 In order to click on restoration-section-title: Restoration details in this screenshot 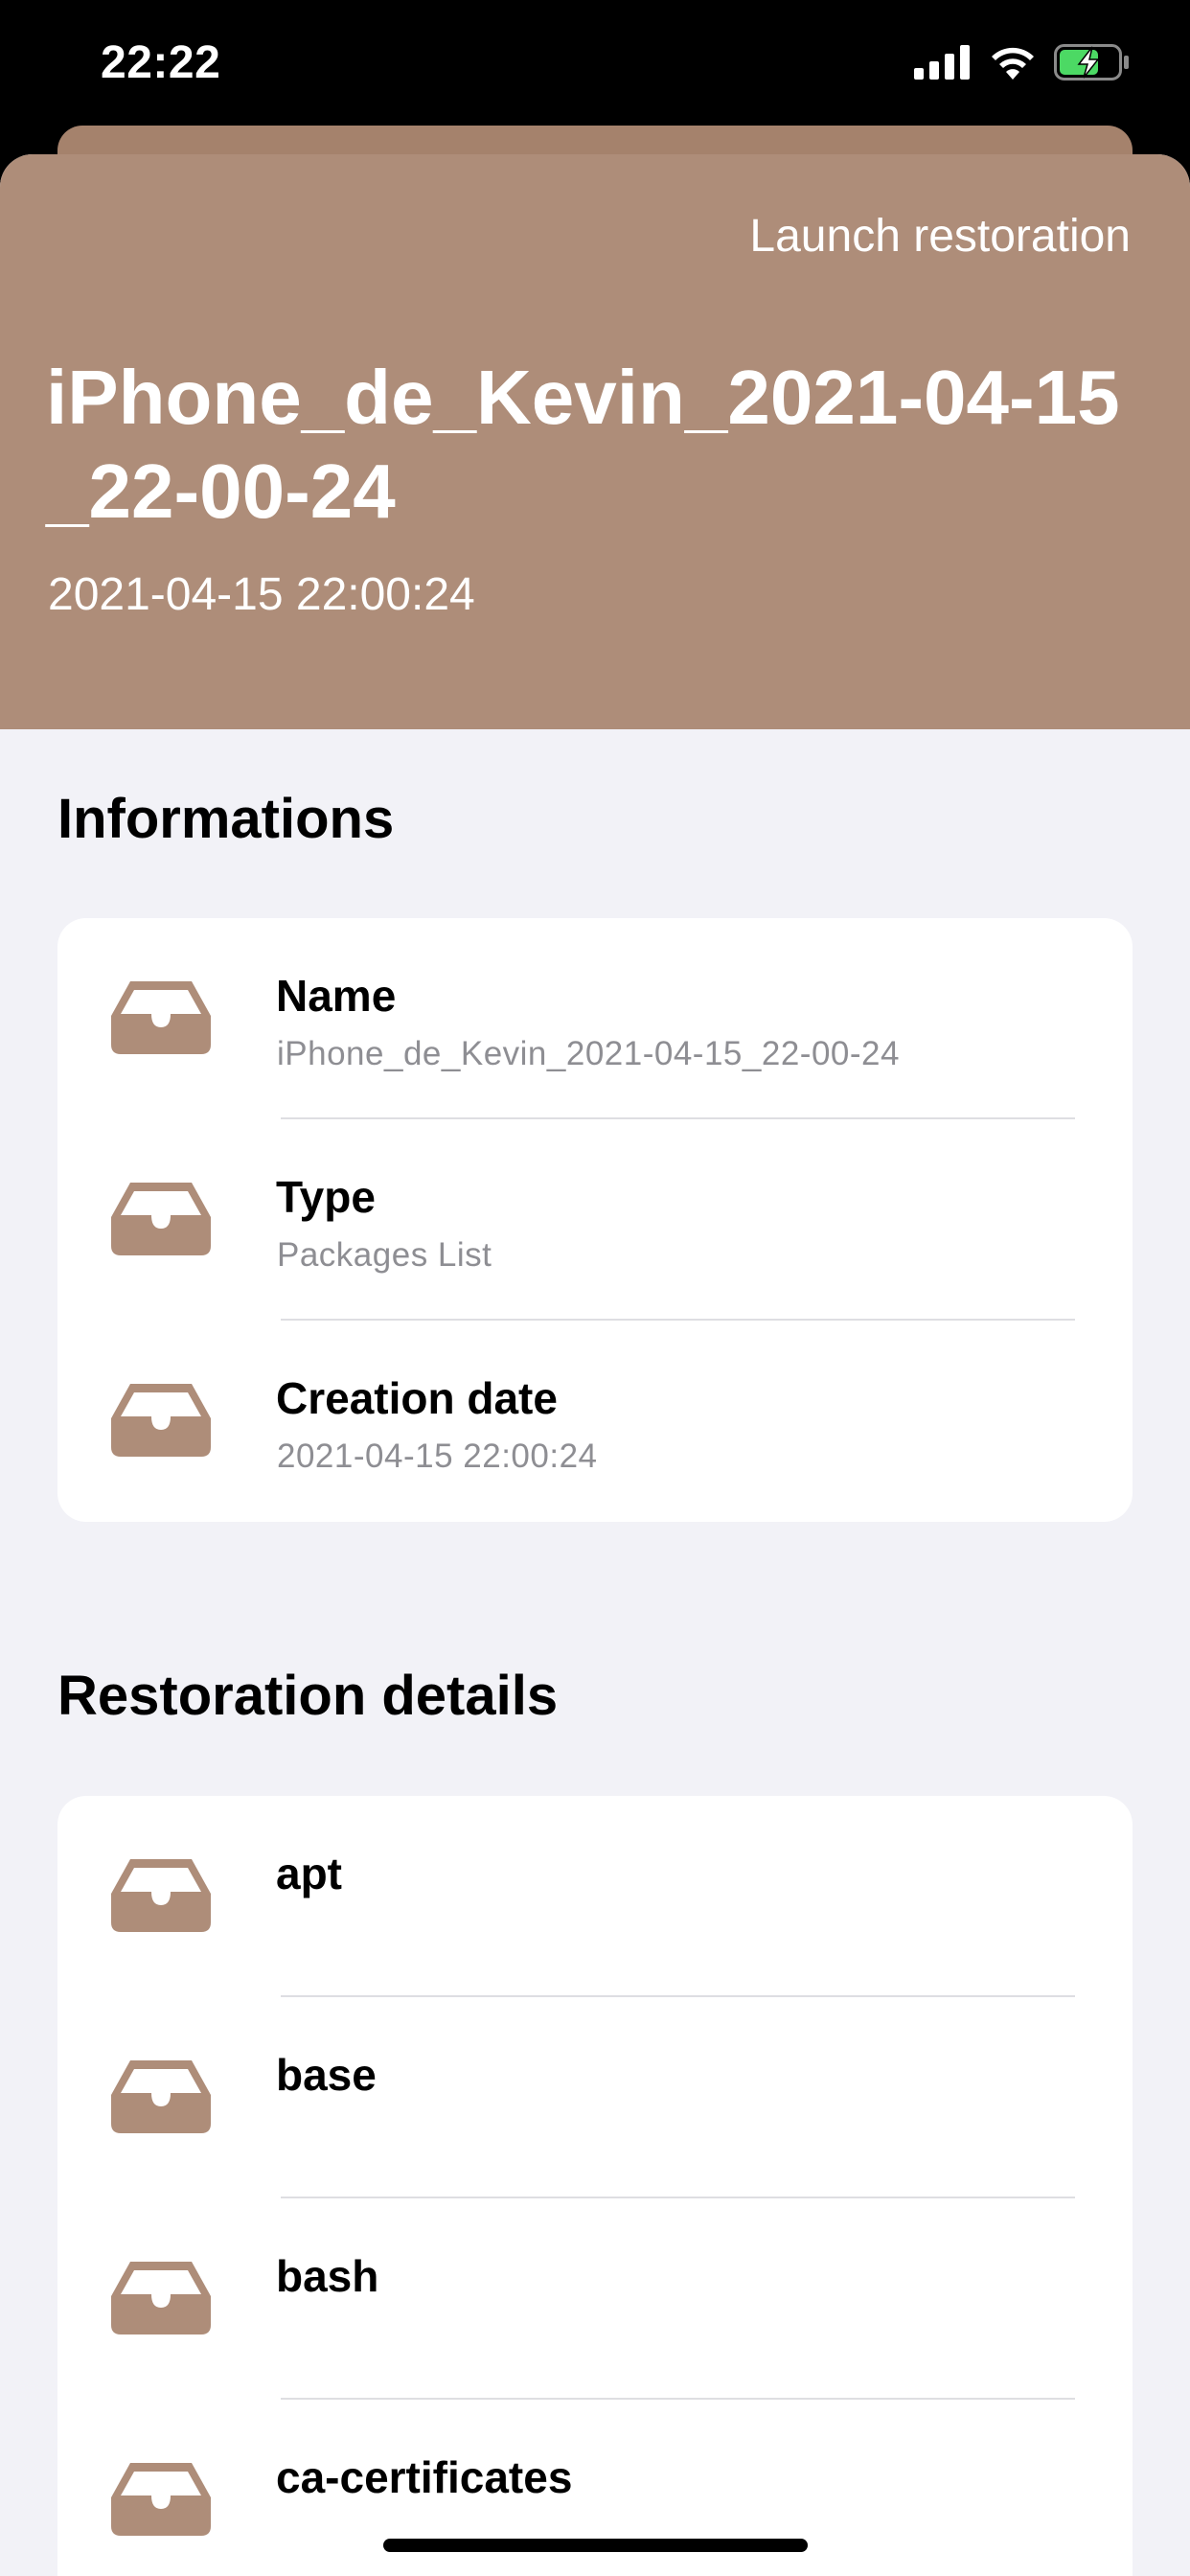, I will do `click(308, 1696)`.